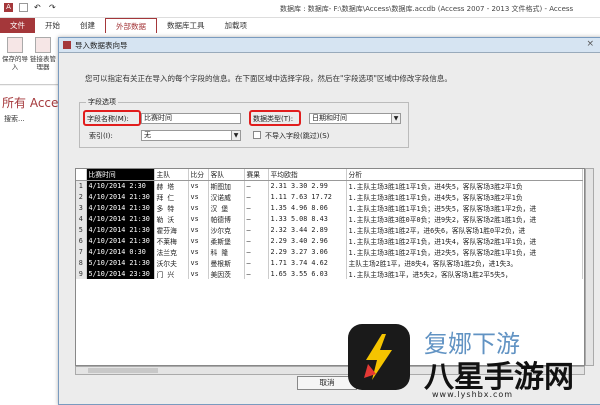 This screenshot has height=405, width=600. I want to click on field-options-legend: 字段选项, so click(102, 102).